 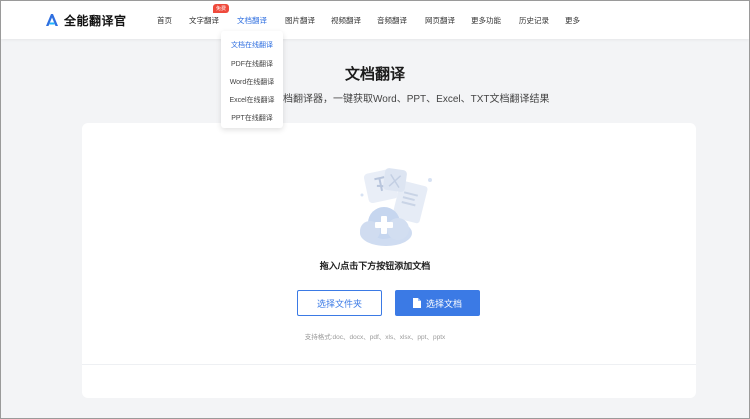 What do you see at coordinates (164, 20) in the screenshot?
I see `nav-item-home: 首页` at bounding box center [164, 20].